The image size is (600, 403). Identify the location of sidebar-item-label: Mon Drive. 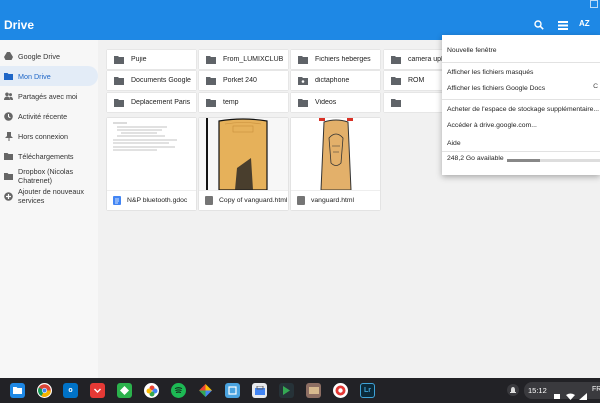
(34, 76).